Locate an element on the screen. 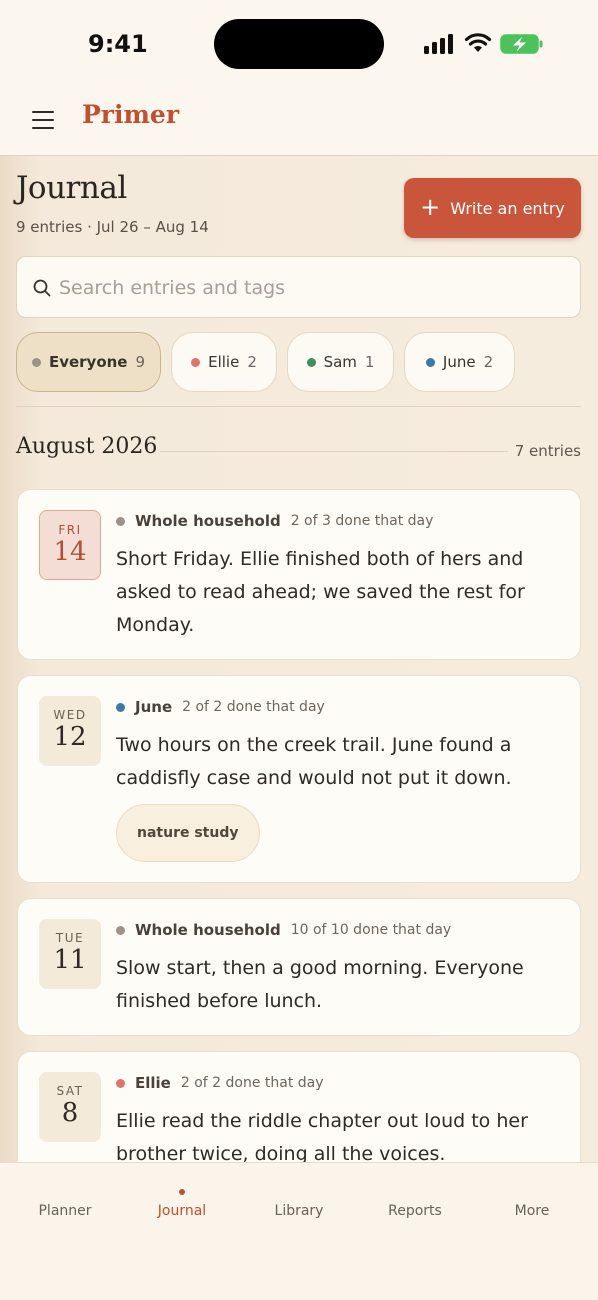 The image size is (598, 1300). entry-person: June is located at coordinates (154, 707).